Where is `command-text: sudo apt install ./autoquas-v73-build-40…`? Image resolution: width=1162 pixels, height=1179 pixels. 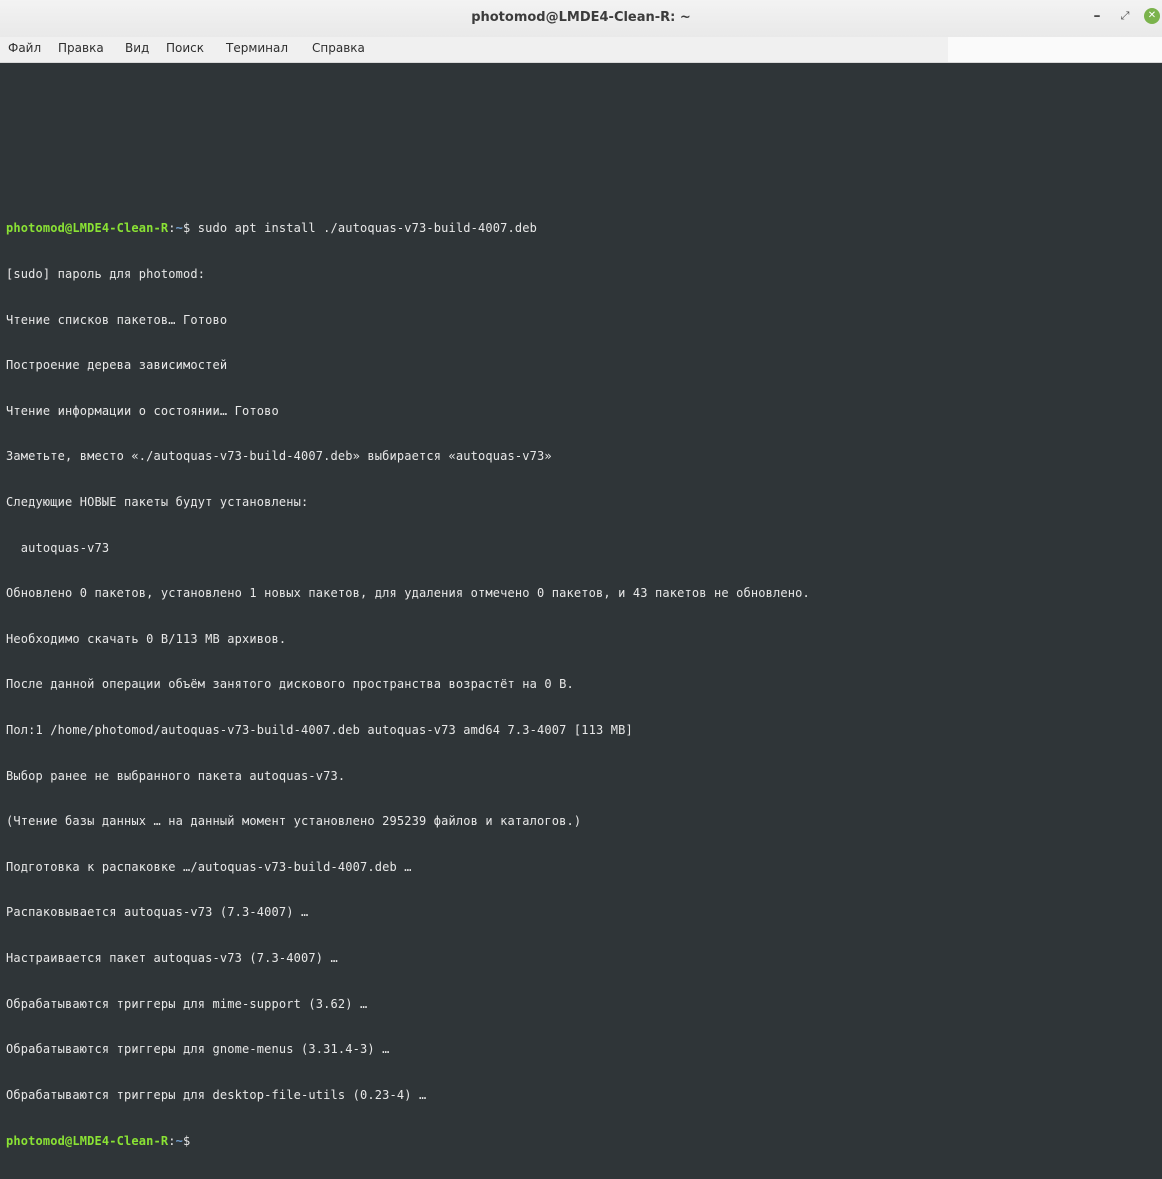
command-text: sudo apt install ./autoquas-v73-build-40… is located at coordinates (363, 228).